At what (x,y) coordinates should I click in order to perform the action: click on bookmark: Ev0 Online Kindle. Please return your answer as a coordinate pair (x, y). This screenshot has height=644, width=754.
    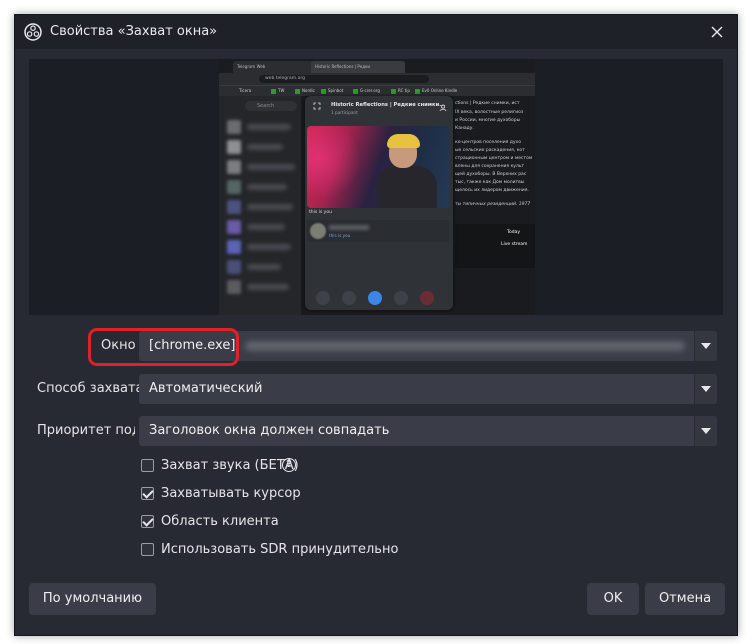
    Looking at the image, I should click on (436, 91).